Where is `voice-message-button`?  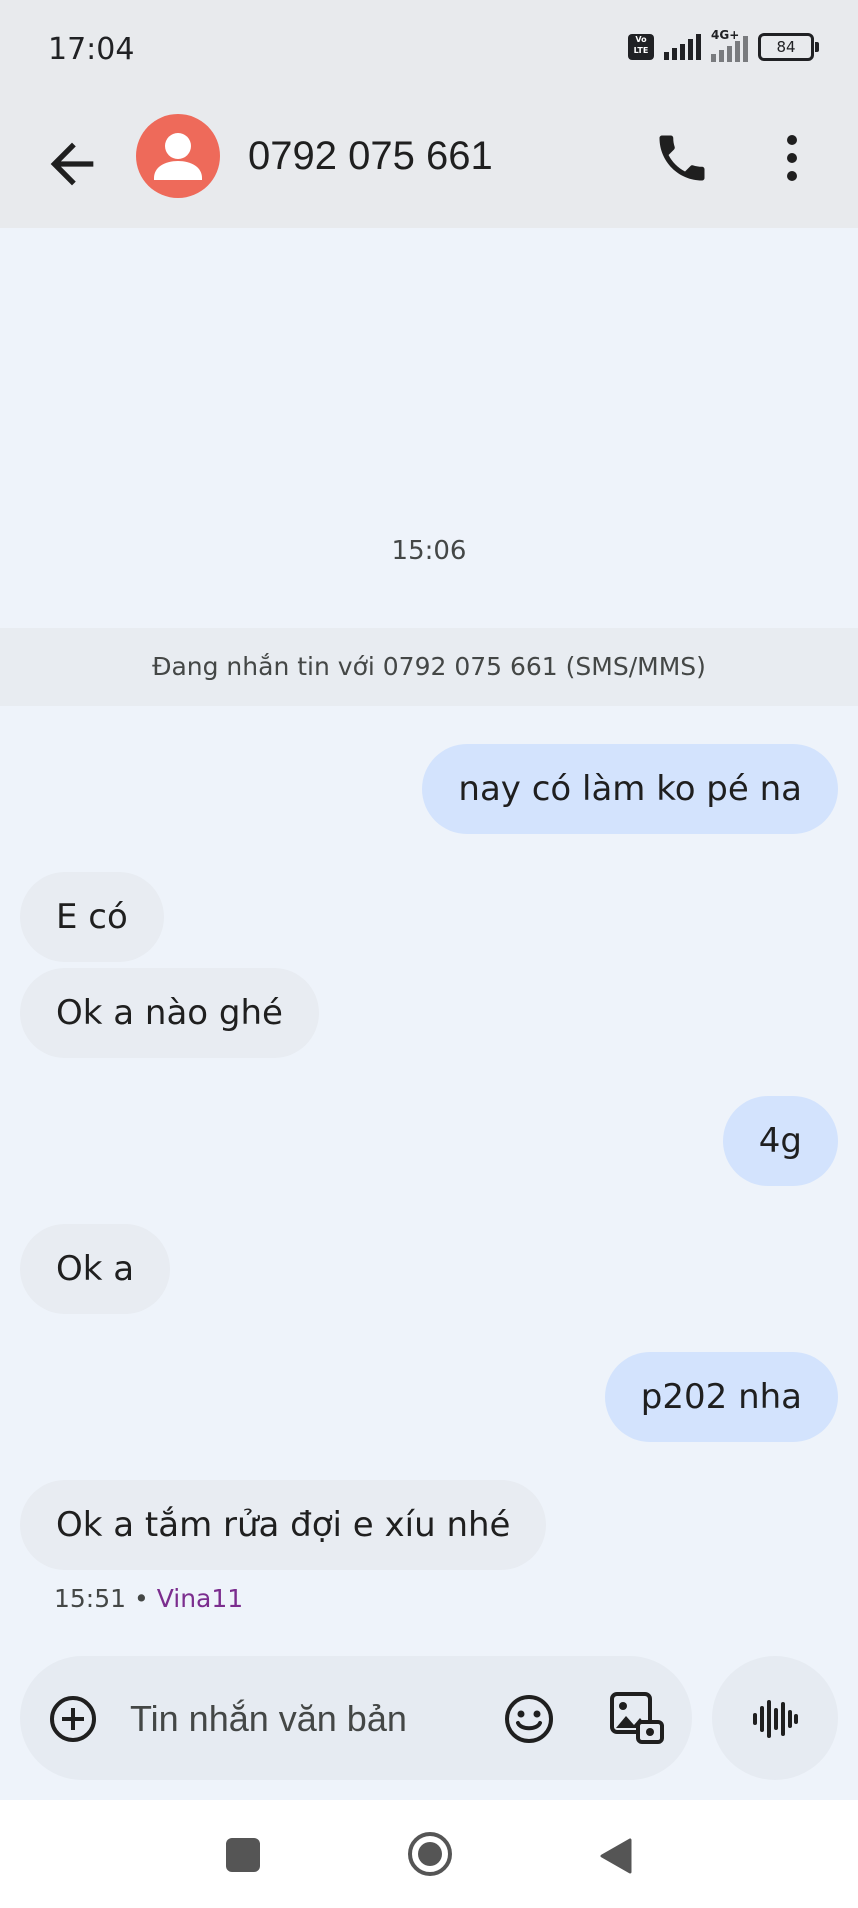 voice-message-button is located at coordinates (775, 1718).